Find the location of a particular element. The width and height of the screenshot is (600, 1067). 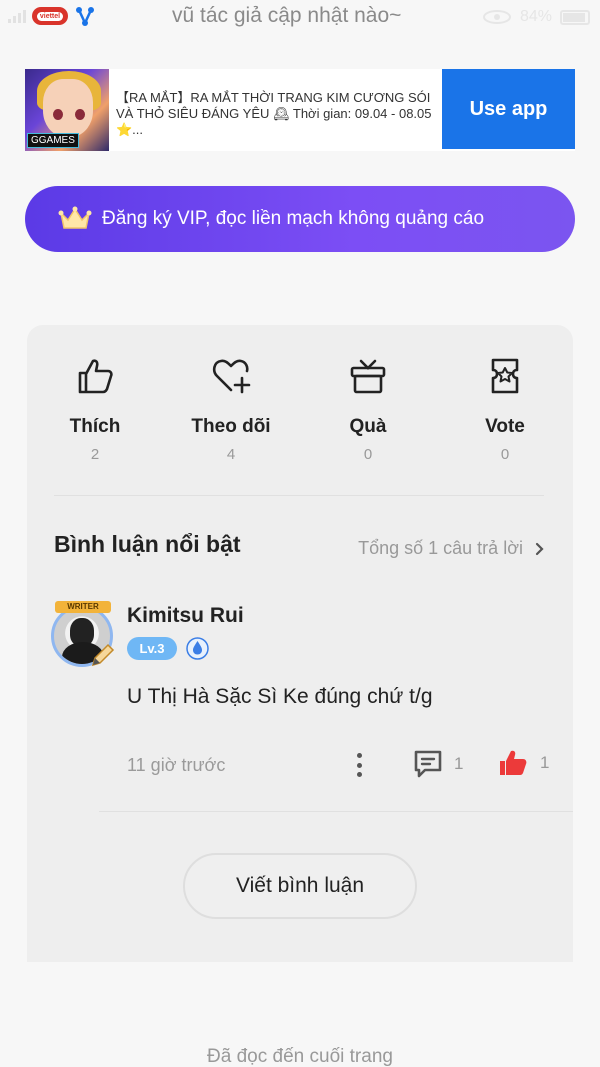

comment-divider is located at coordinates (336, 811).